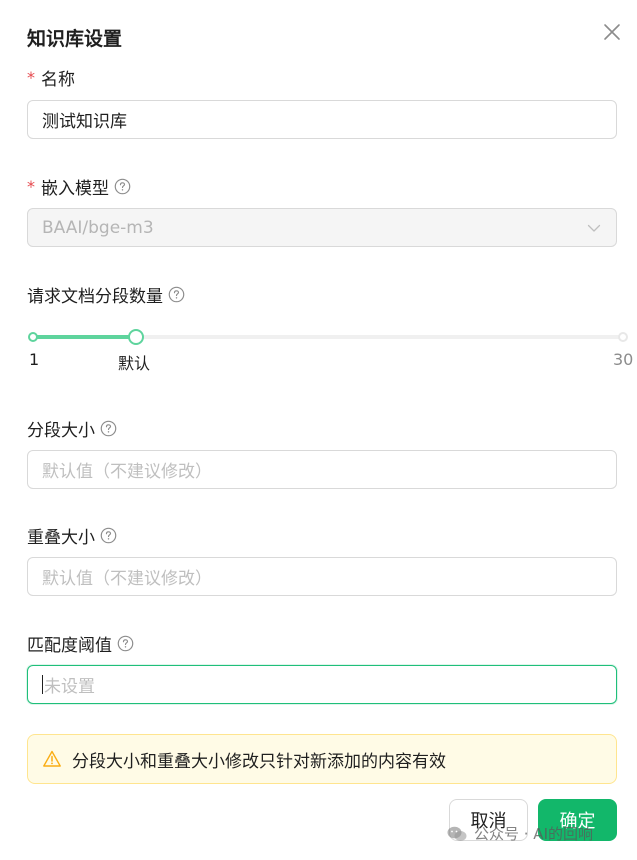 The image size is (637, 860). What do you see at coordinates (52, 758) in the screenshot?
I see `warning-icon` at bounding box center [52, 758].